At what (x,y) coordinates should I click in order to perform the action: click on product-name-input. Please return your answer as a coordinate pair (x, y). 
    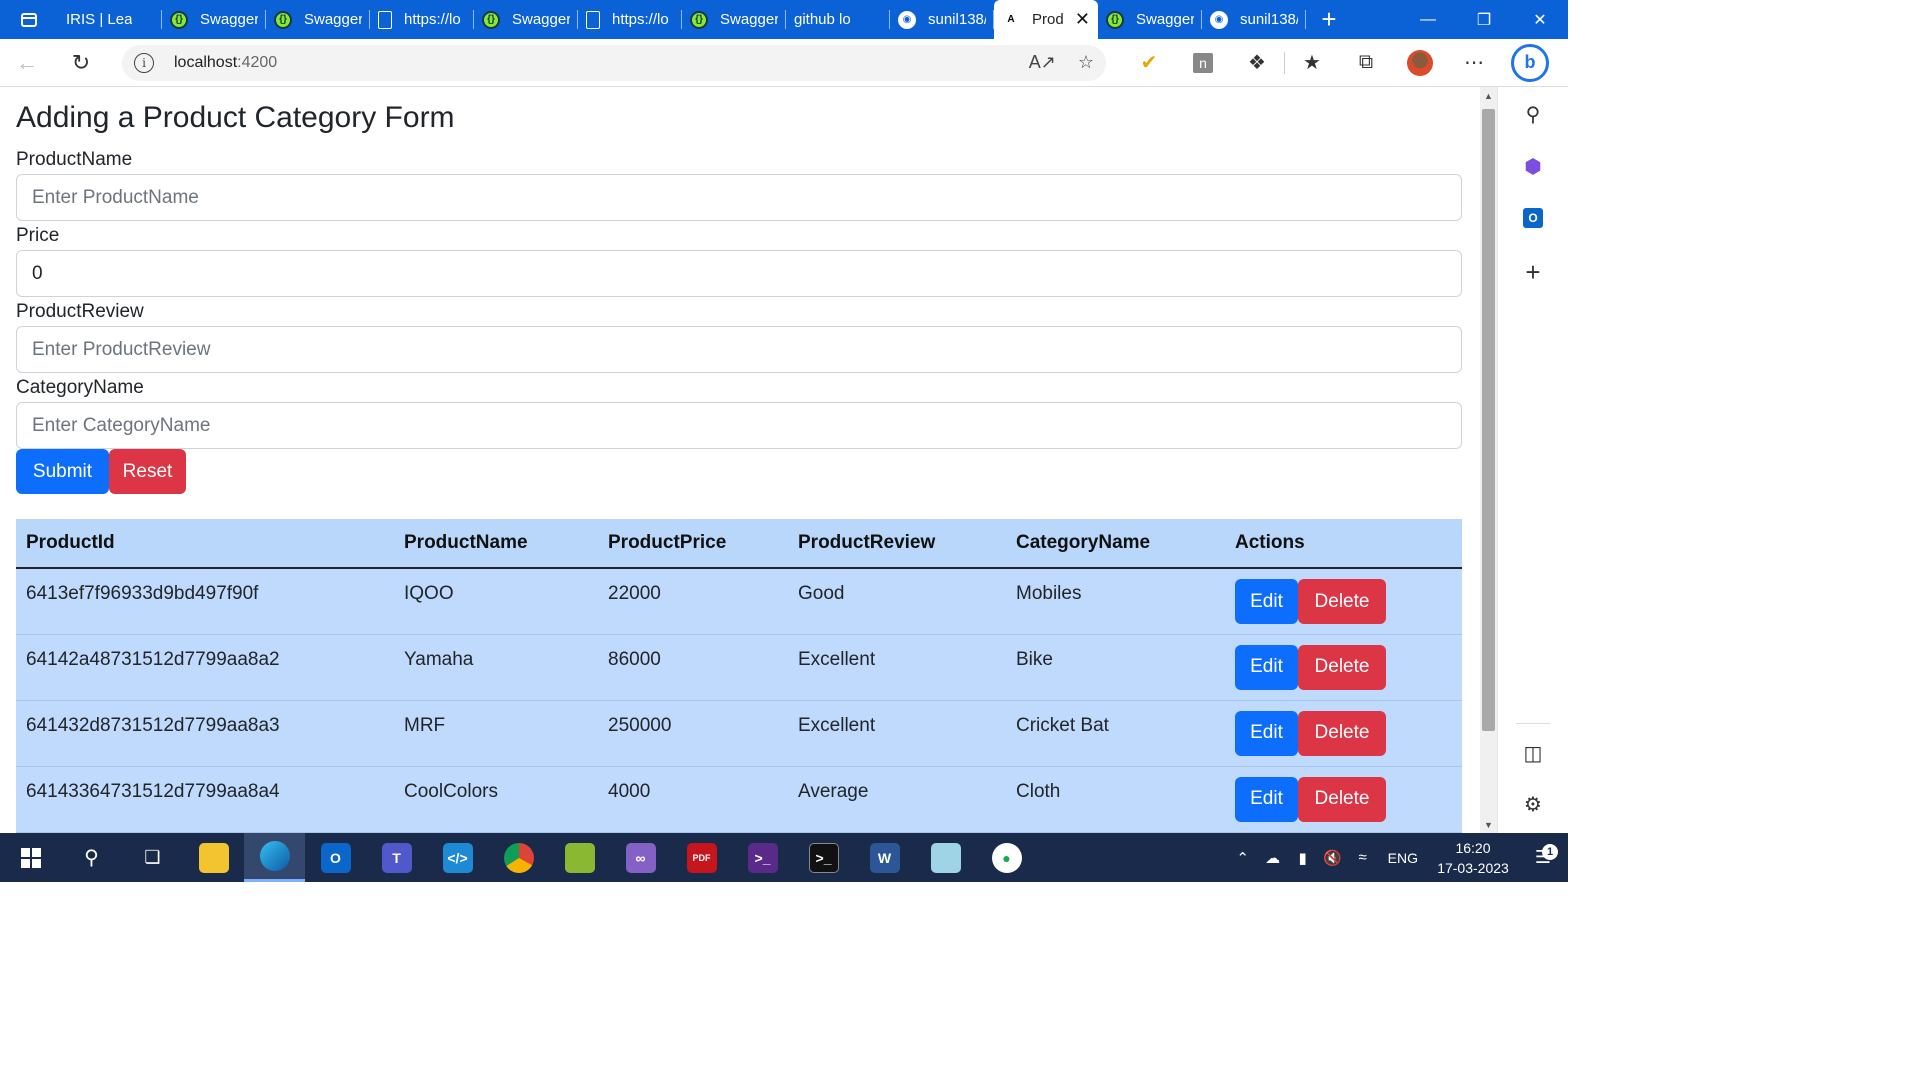
    Looking at the image, I should click on (739, 197).